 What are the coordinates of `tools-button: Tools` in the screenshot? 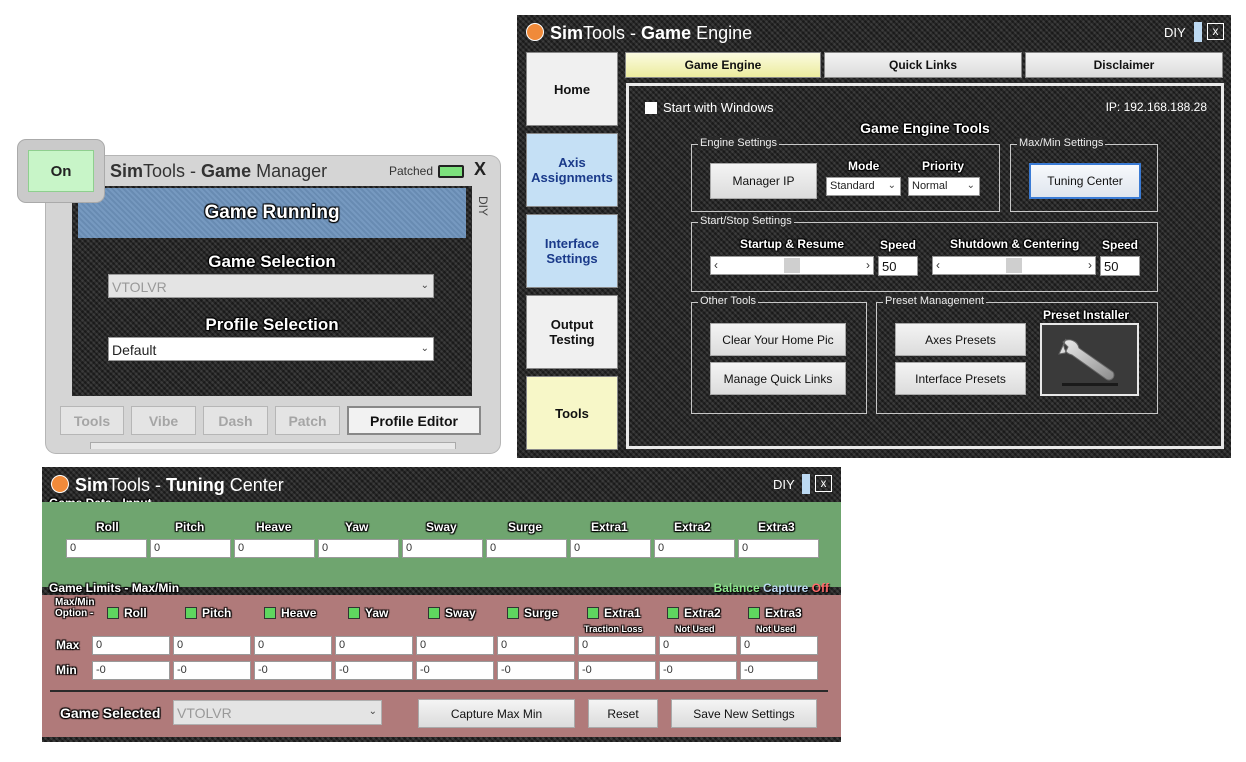 It's located at (92, 420).